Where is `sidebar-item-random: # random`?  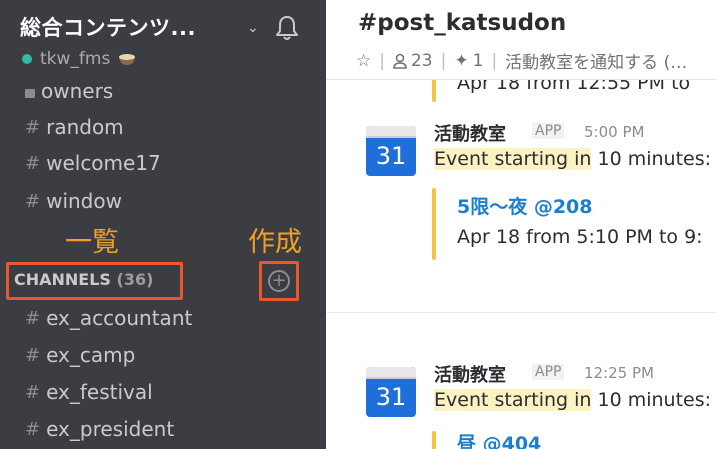 sidebar-item-random: # random is located at coordinates (74, 127).